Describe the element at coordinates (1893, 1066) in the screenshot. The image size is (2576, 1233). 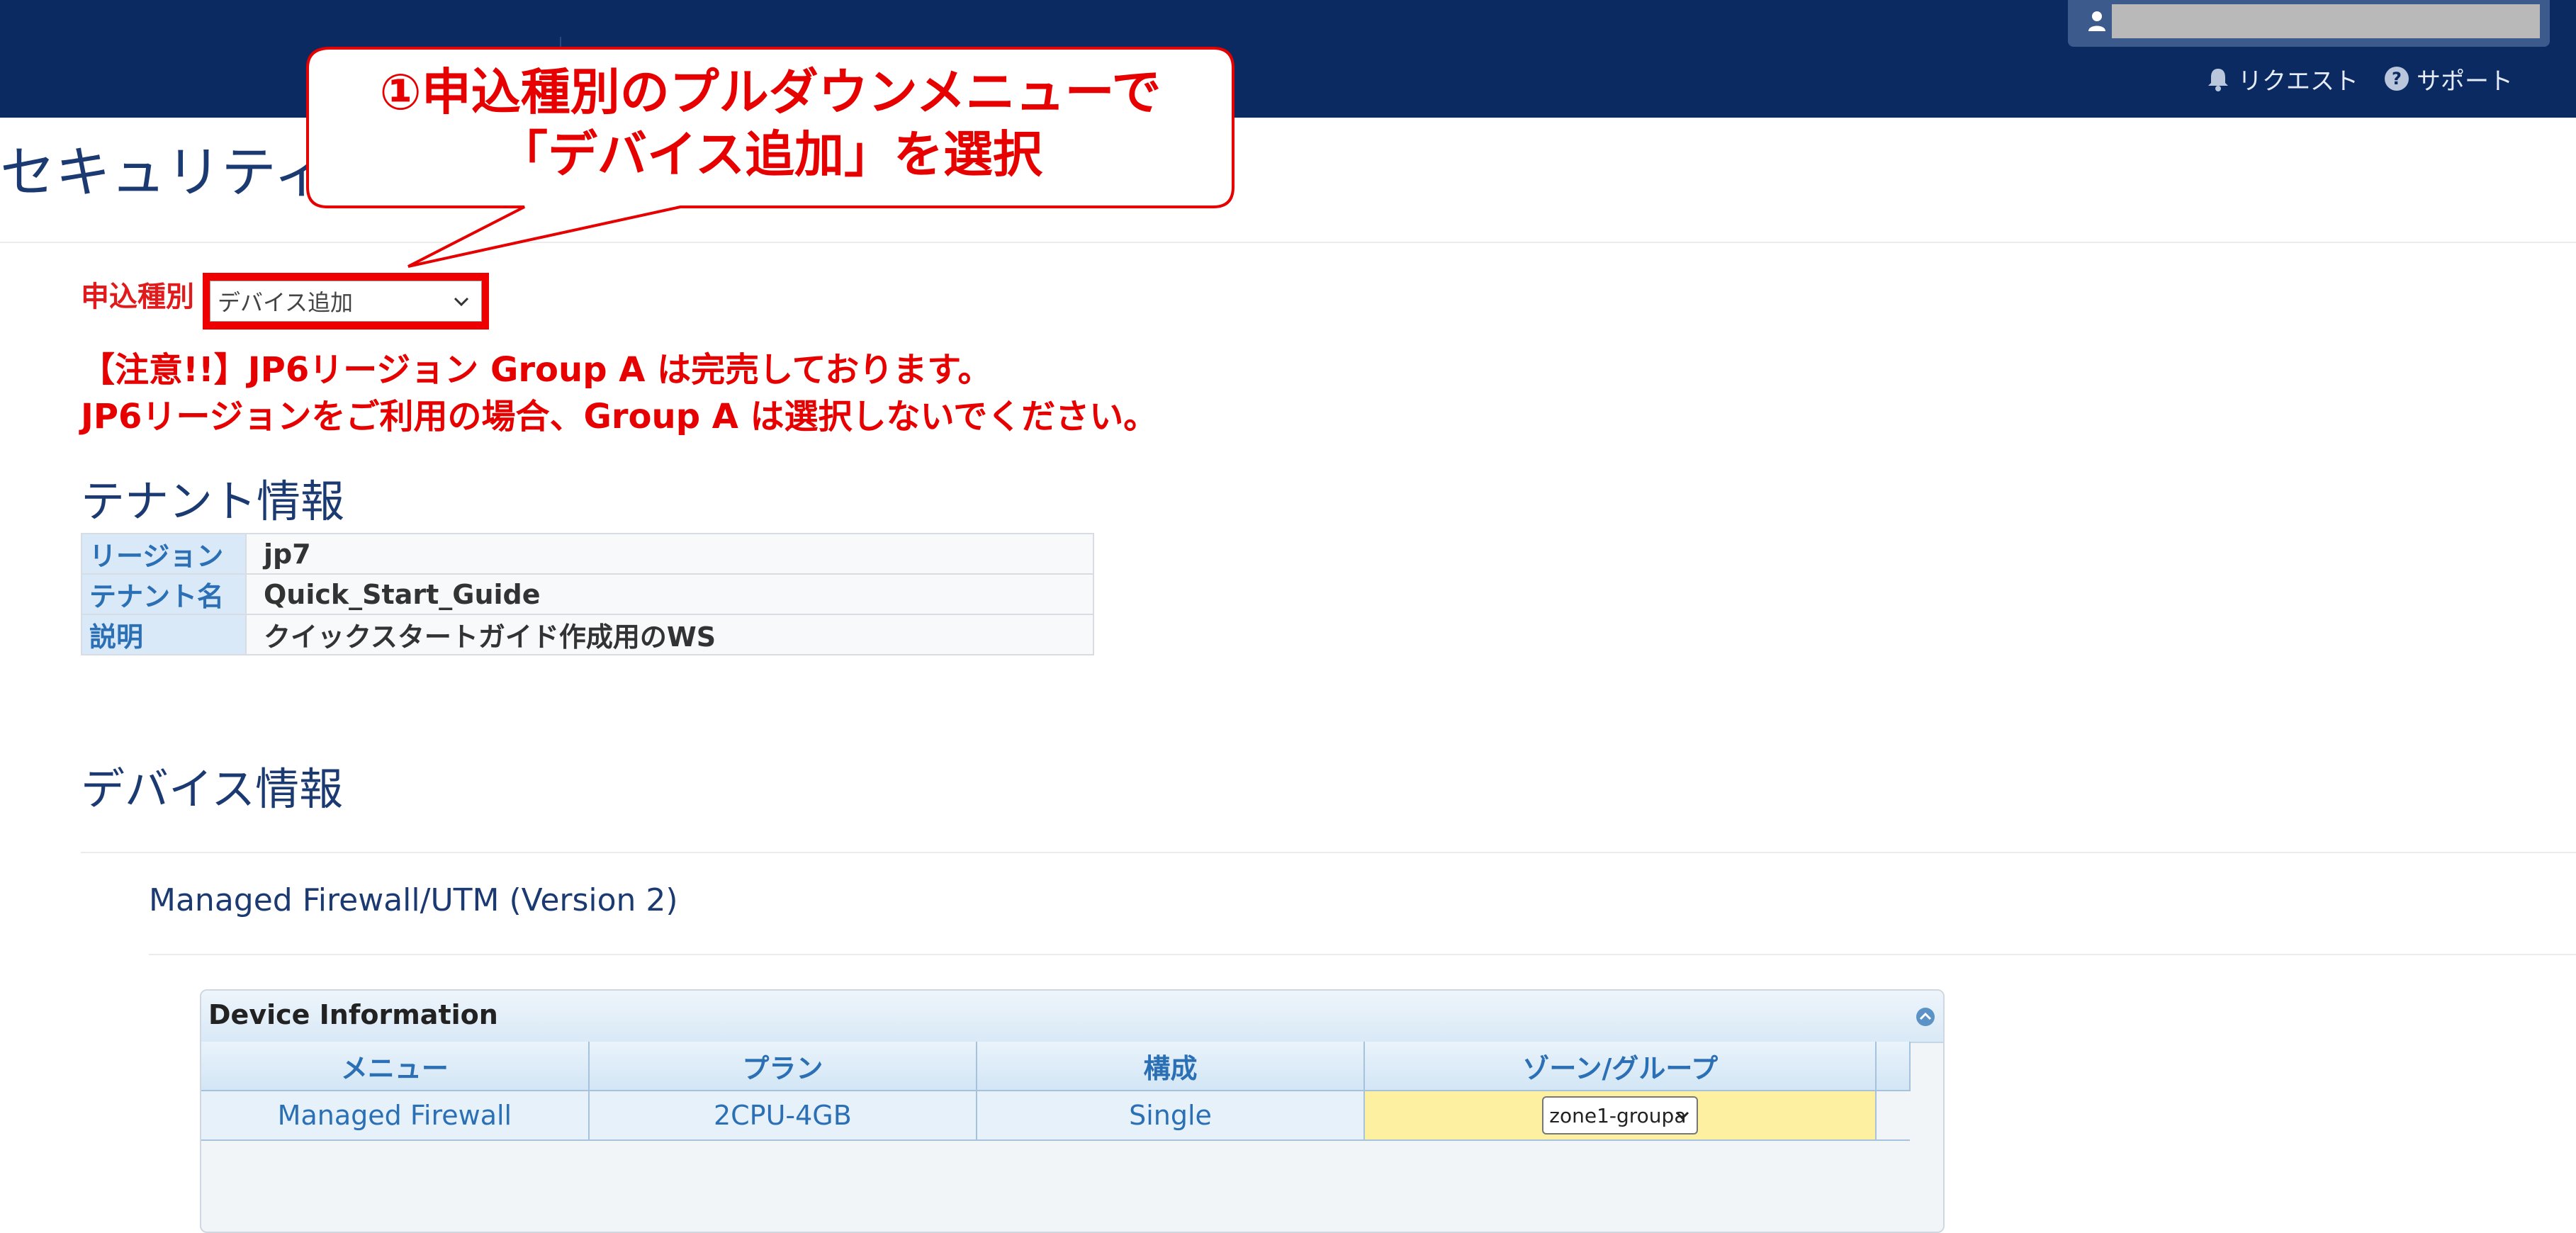
I see `column-header-spacer` at that location.